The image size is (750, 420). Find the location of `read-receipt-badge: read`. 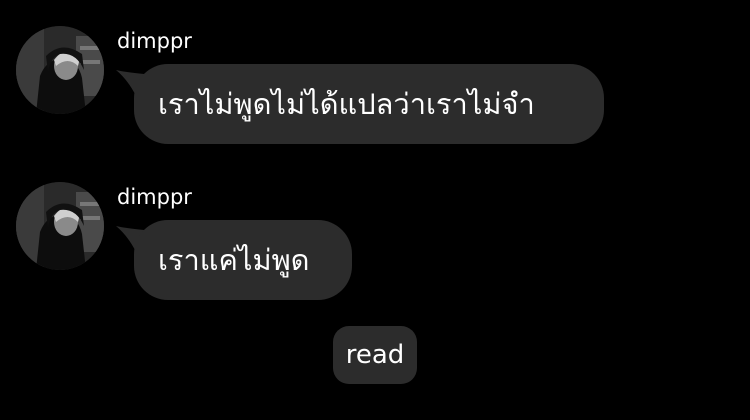

read-receipt-badge: read is located at coordinates (375, 355).